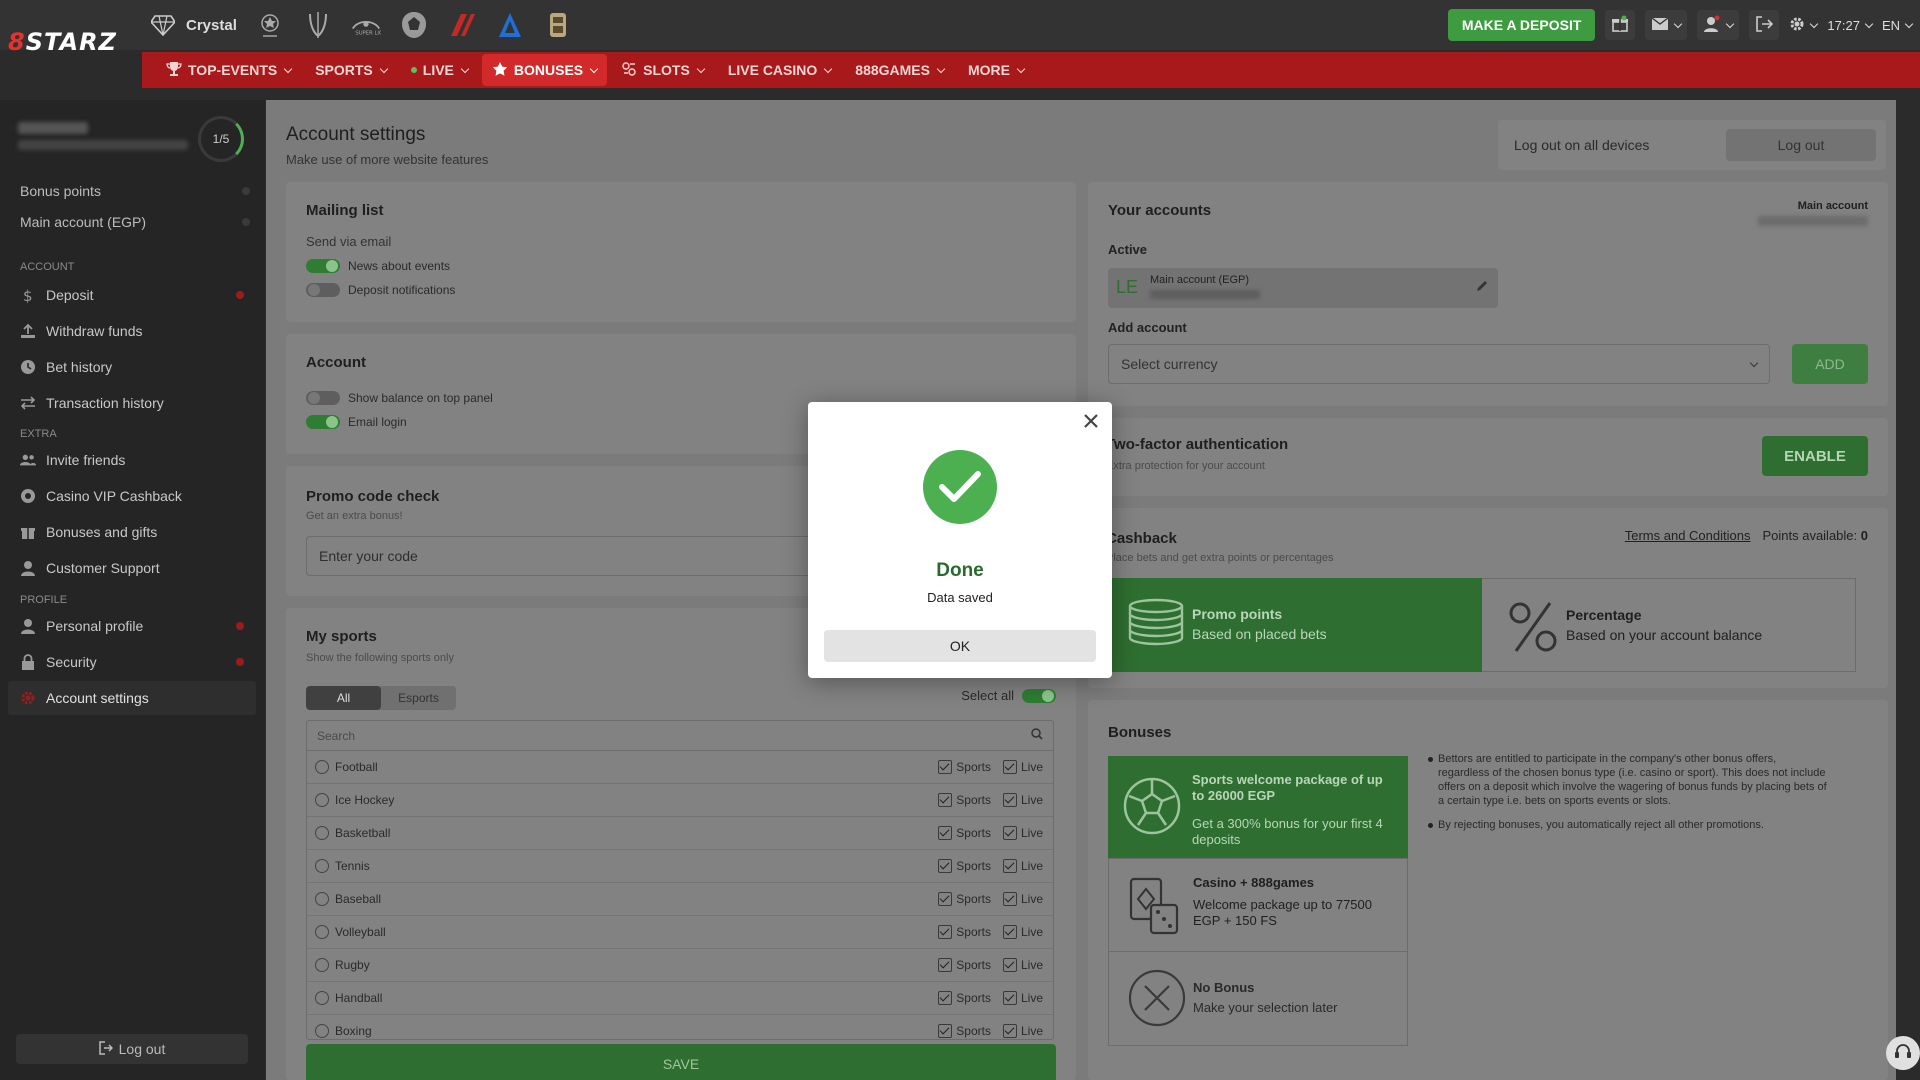  I want to click on select-all-toggle, so click(1039, 695).